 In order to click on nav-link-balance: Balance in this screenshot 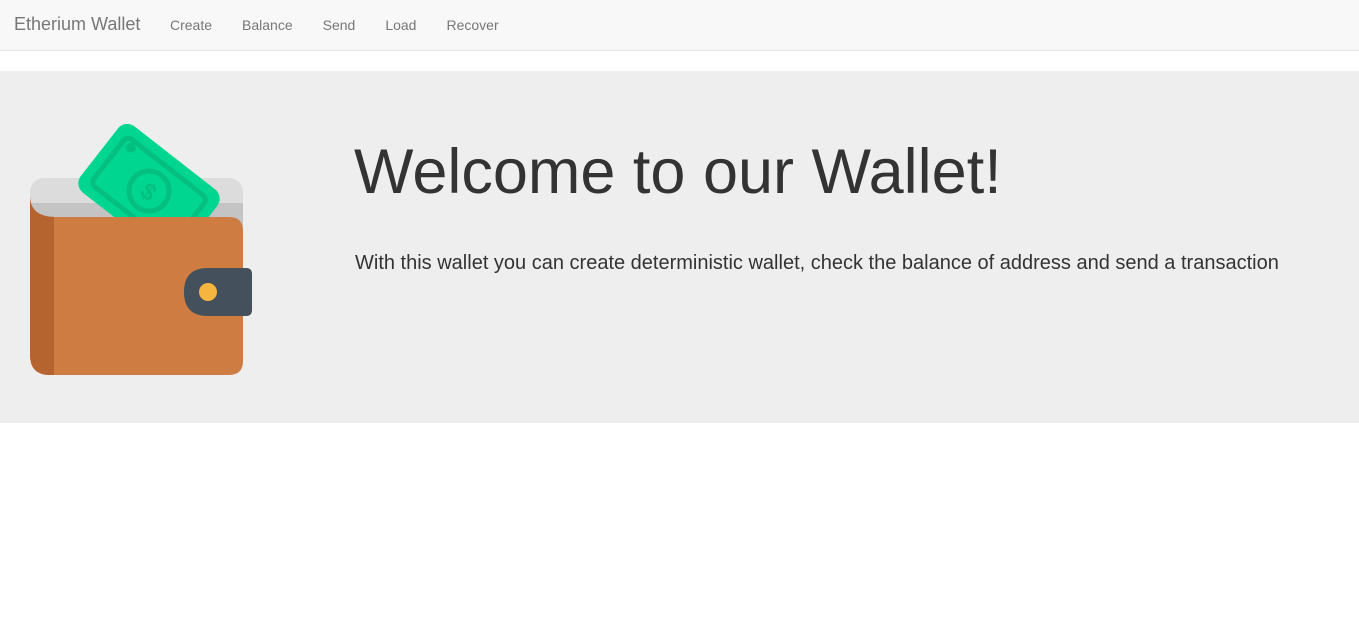, I will do `click(267, 25)`.